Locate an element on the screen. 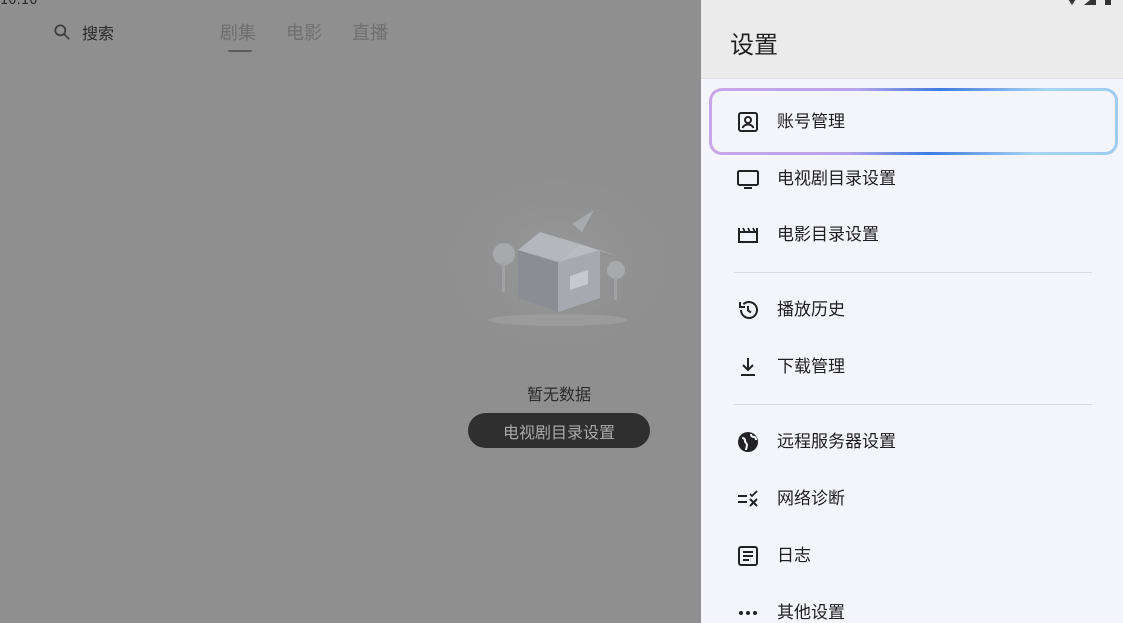 Image resolution: width=1123 pixels, height=623 pixels. download-icon is located at coordinates (748, 367).